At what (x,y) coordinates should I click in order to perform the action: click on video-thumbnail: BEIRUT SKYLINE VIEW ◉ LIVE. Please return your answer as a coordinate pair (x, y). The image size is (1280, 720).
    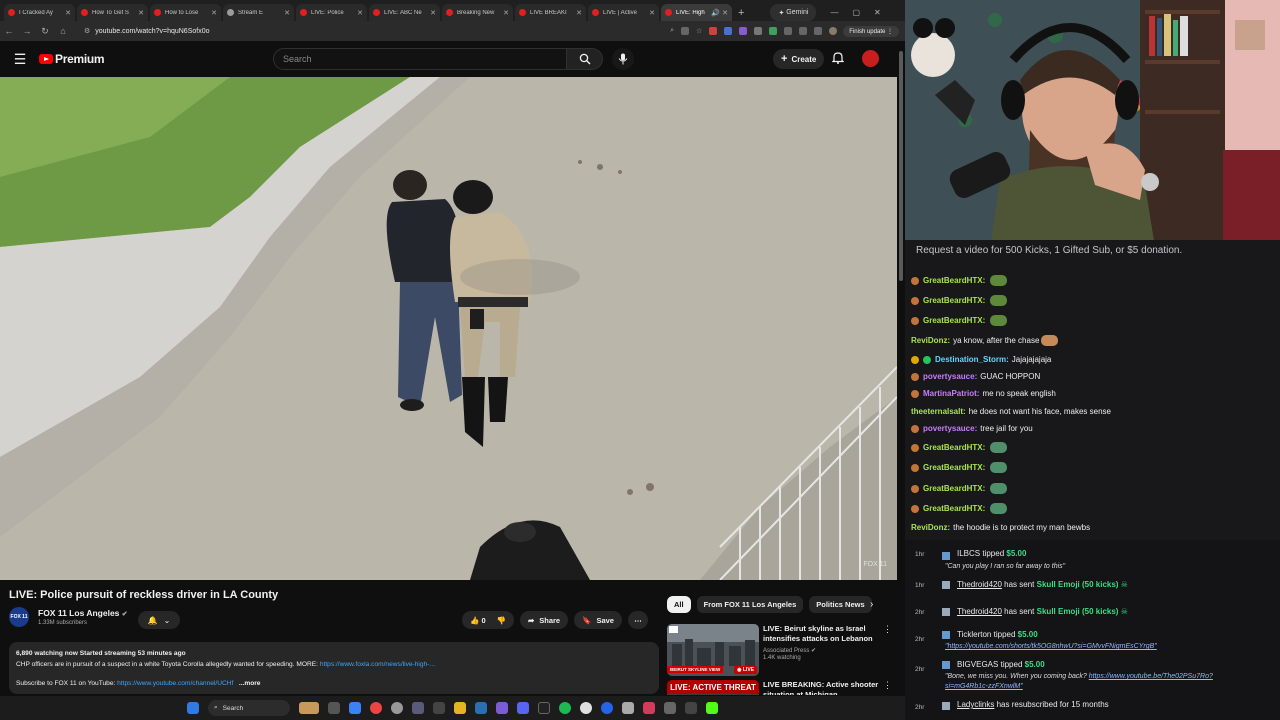
    Looking at the image, I should click on (713, 650).